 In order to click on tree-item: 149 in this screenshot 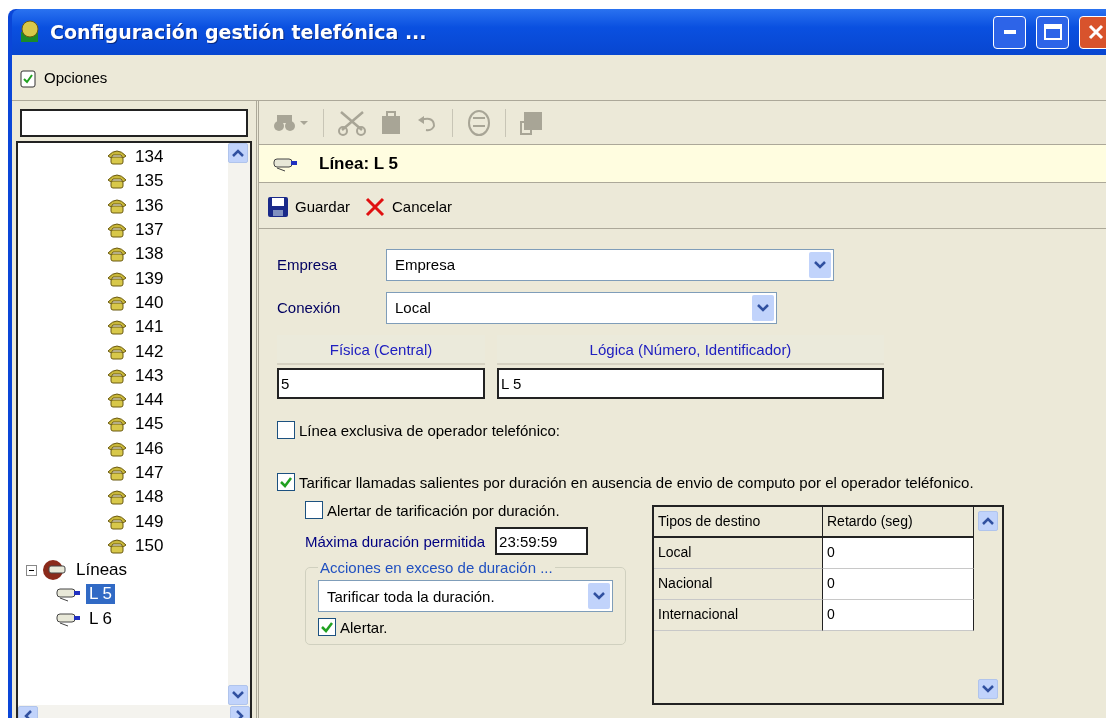, I will do `click(149, 521)`.